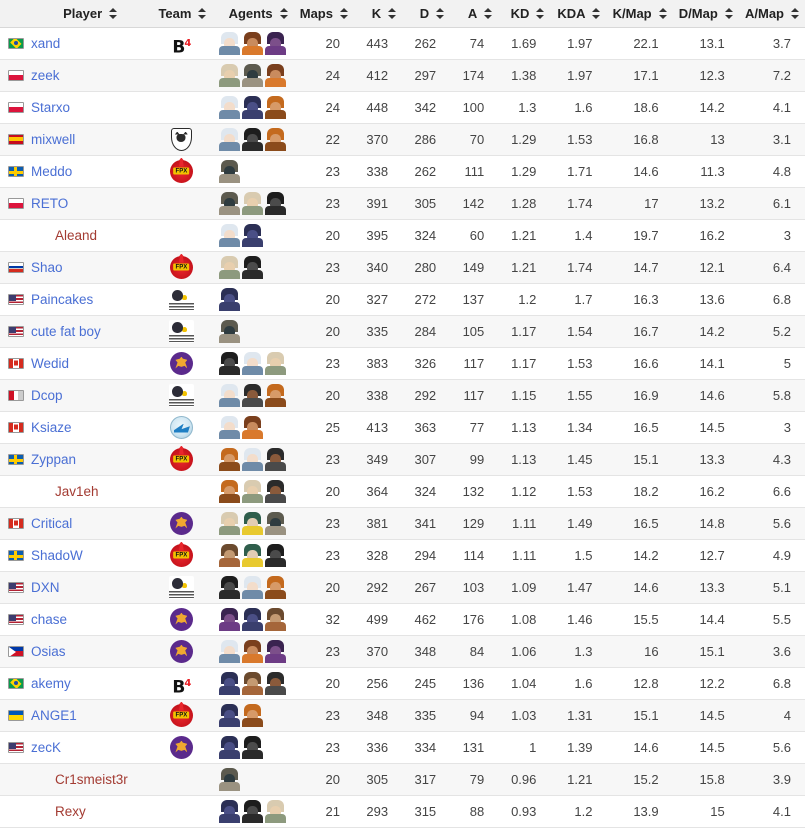 The height and width of the screenshot is (828, 805). What do you see at coordinates (578, 14) in the screenshot?
I see `column-header-kda: KDA` at bounding box center [578, 14].